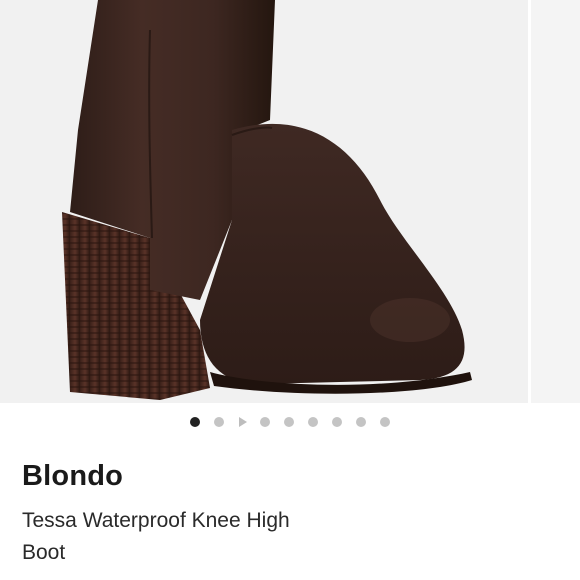 Image resolution: width=580 pixels, height=580 pixels. What do you see at coordinates (555, 201) in the screenshot?
I see `next-product-image-peek` at bounding box center [555, 201].